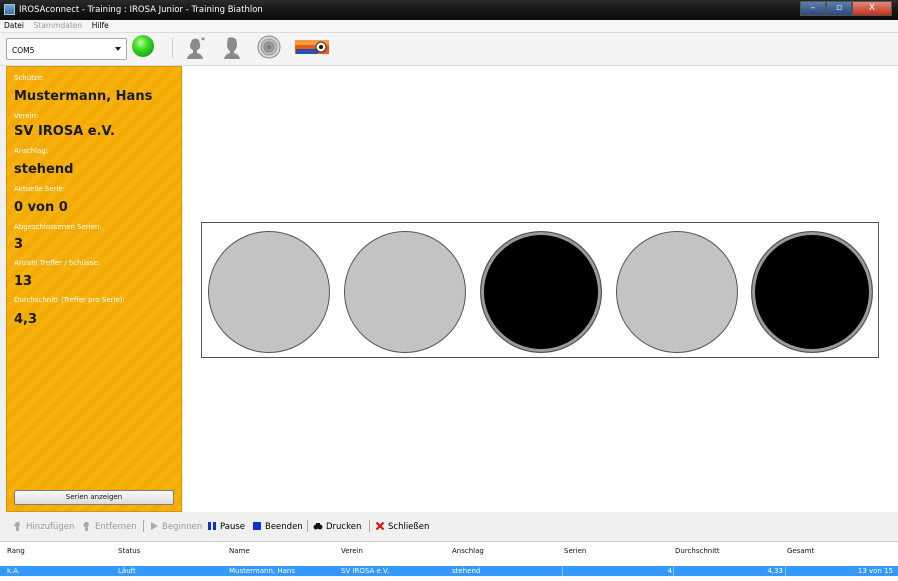 Image resolution: width=898 pixels, height=581 pixels. What do you see at coordinates (14, 571) in the screenshot?
I see `cell-rang: k.A.` at bounding box center [14, 571].